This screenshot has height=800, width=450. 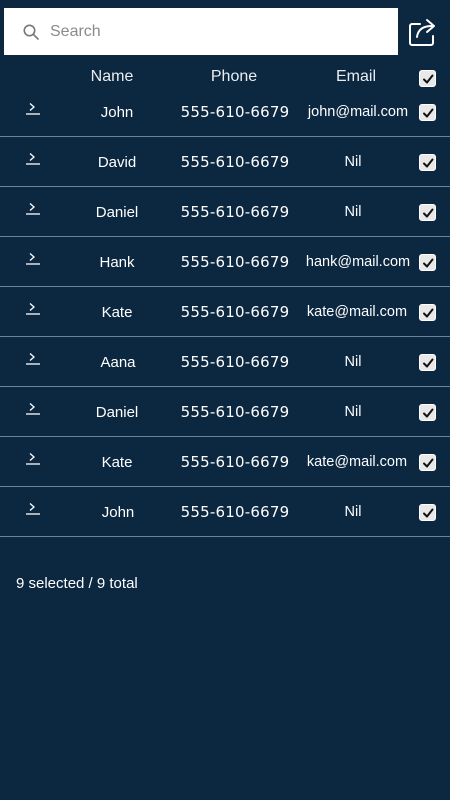 I want to click on table-row: David 555-610-6679 Nil, so click(x=225, y=162).